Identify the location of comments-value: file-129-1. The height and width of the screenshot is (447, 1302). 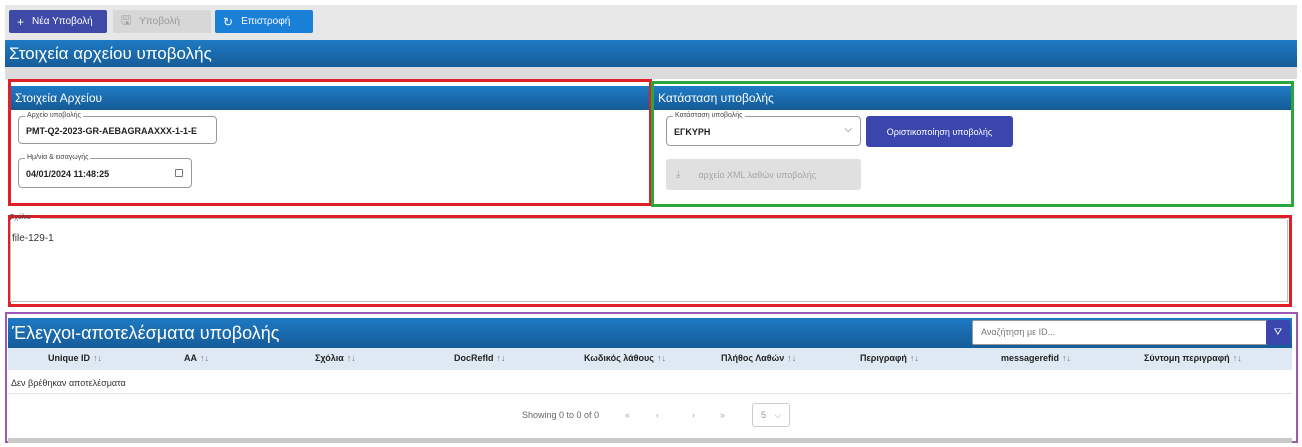
(33, 238).